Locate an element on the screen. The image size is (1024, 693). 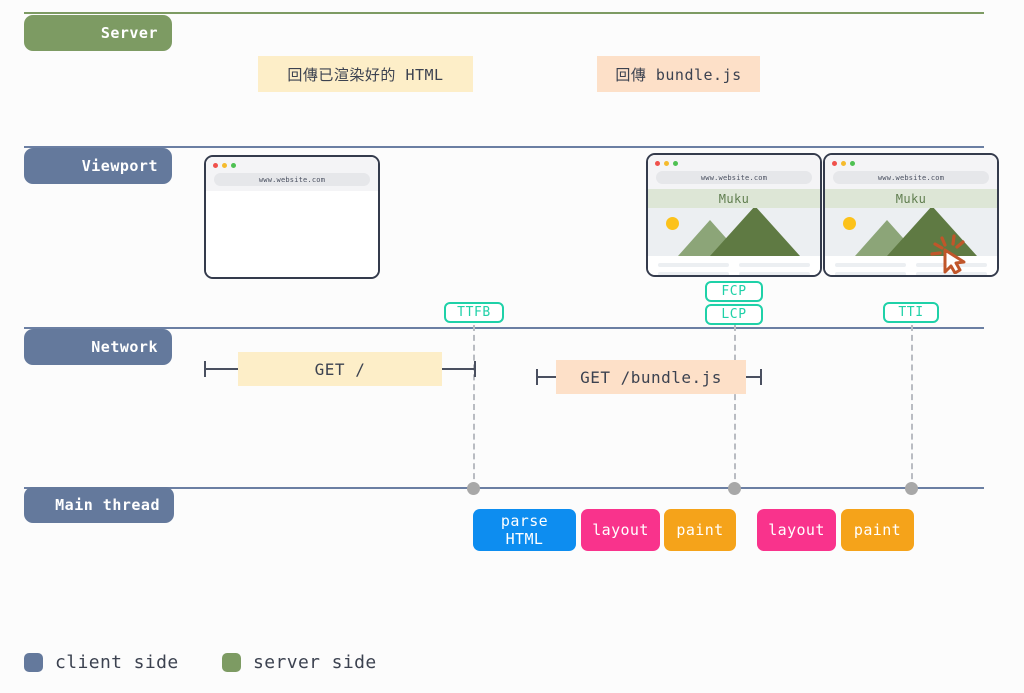
browser-url-rendered: www.website.com is located at coordinates (734, 177).